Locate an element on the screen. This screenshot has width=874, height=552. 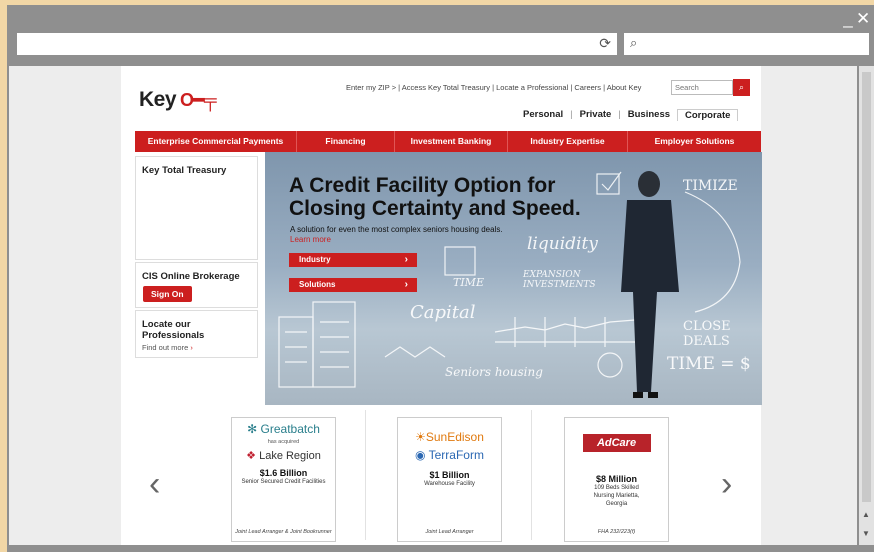
sunedison-logo: ☀SunEdison is located at coordinates (449, 437).